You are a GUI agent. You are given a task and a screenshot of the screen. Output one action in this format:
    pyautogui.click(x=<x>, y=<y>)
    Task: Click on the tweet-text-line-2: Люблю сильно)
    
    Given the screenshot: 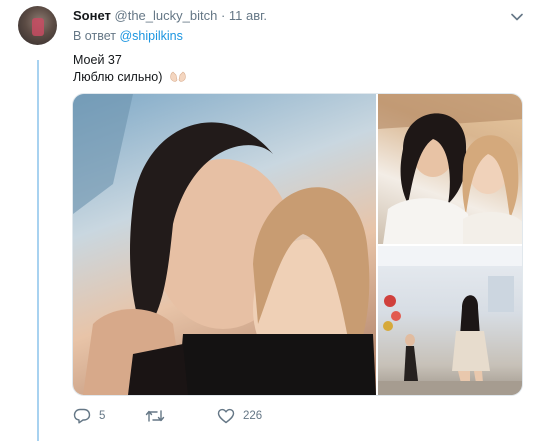 What is the action you would take?
    pyautogui.click(x=130, y=78)
    